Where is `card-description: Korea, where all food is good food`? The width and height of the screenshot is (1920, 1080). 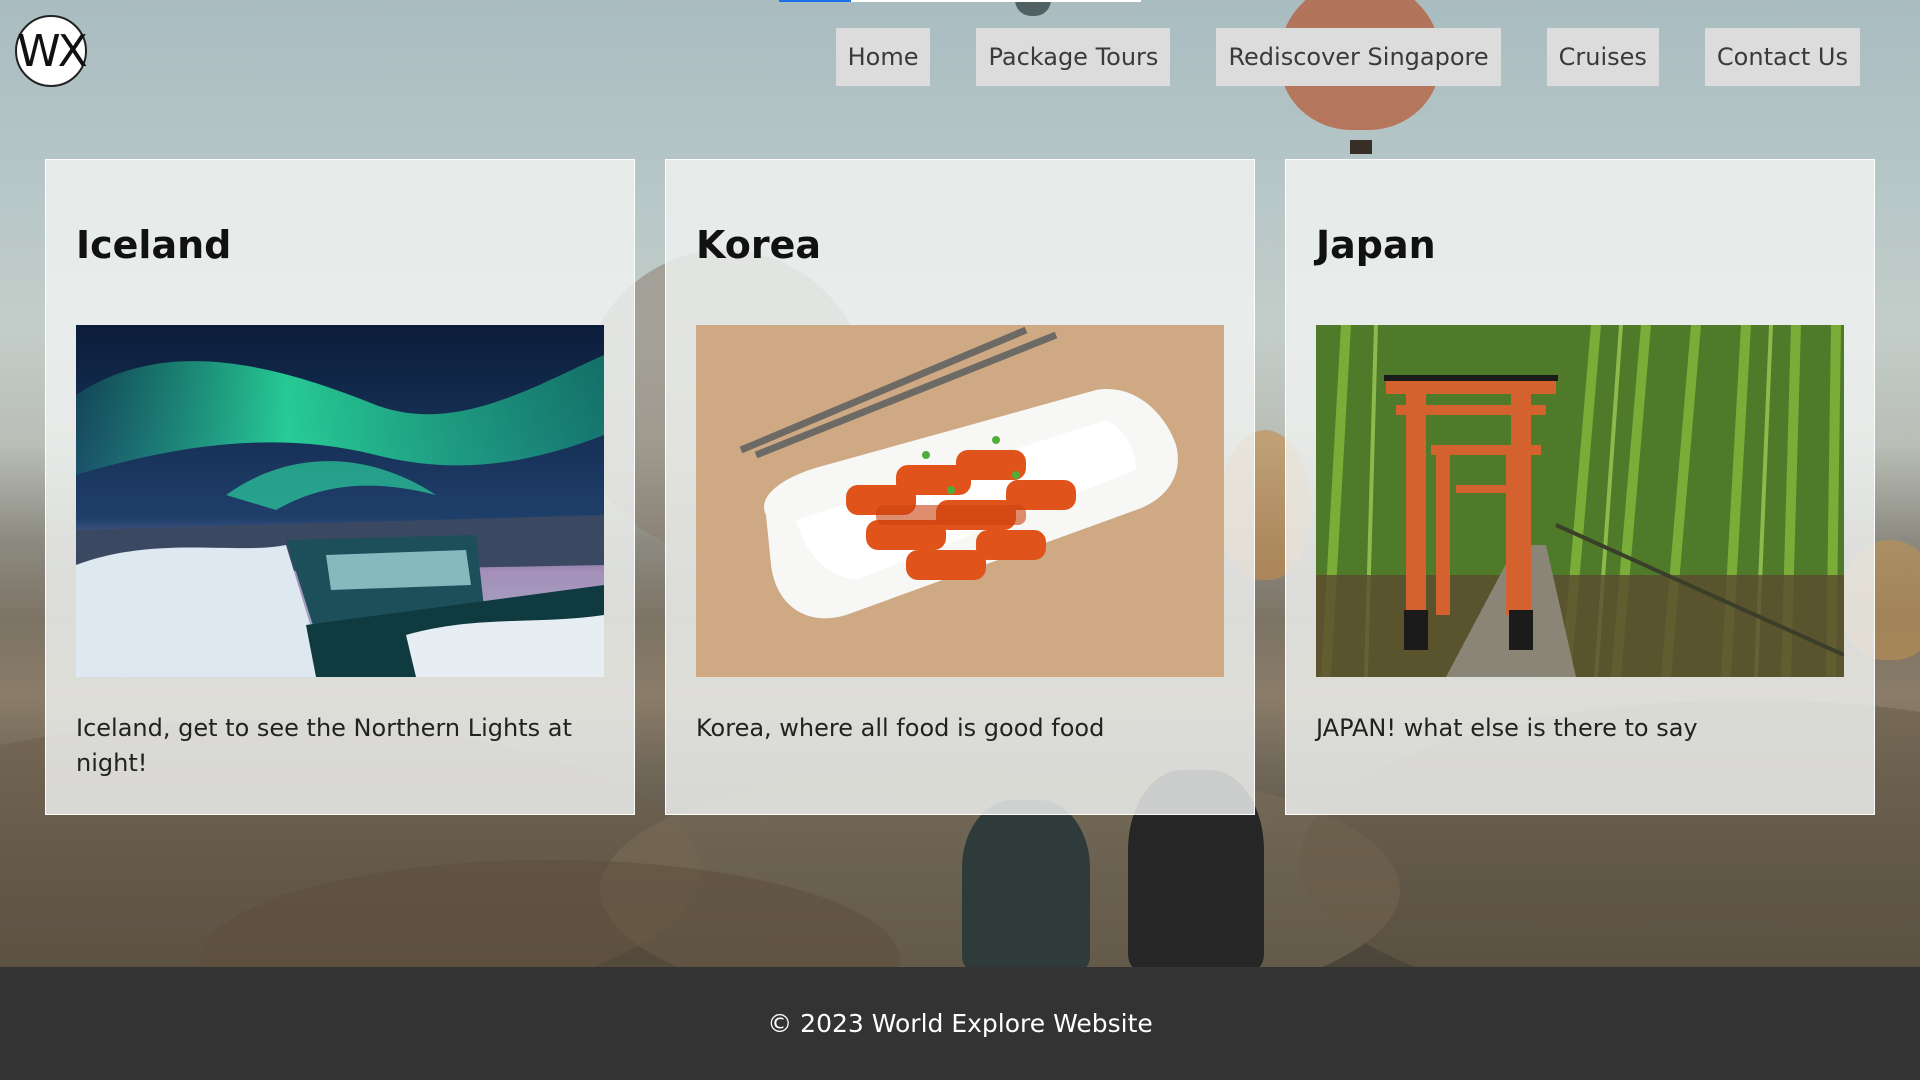
card-description: Korea, where all food is good food is located at coordinates (900, 728).